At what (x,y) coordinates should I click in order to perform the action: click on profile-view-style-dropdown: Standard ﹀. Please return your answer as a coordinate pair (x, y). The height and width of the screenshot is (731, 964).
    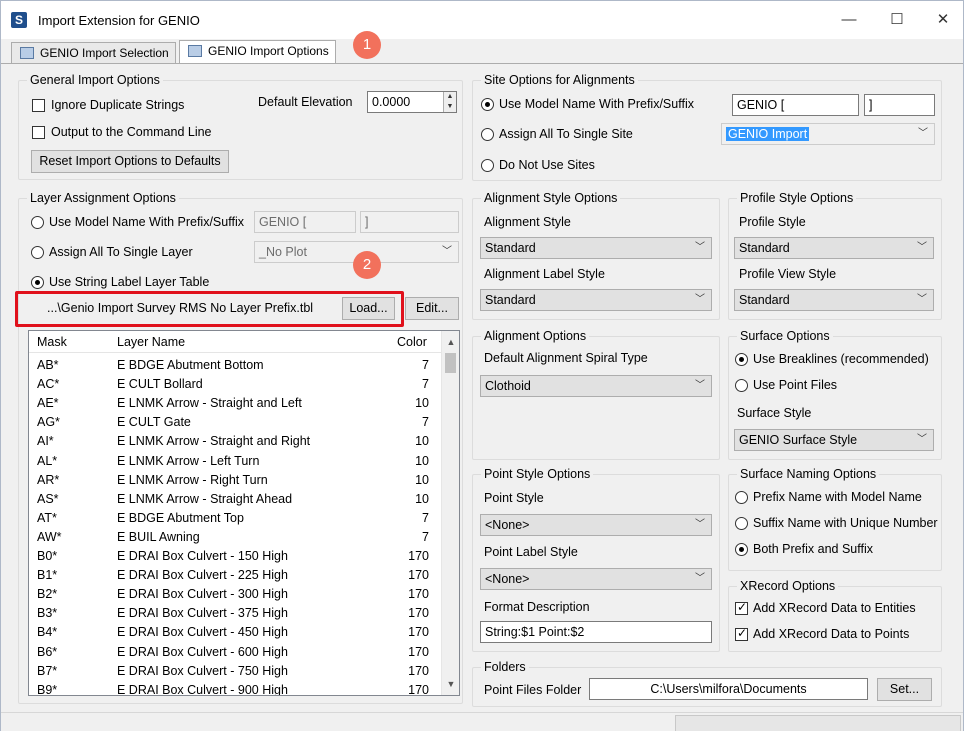
    Looking at the image, I should click on (834, 300).